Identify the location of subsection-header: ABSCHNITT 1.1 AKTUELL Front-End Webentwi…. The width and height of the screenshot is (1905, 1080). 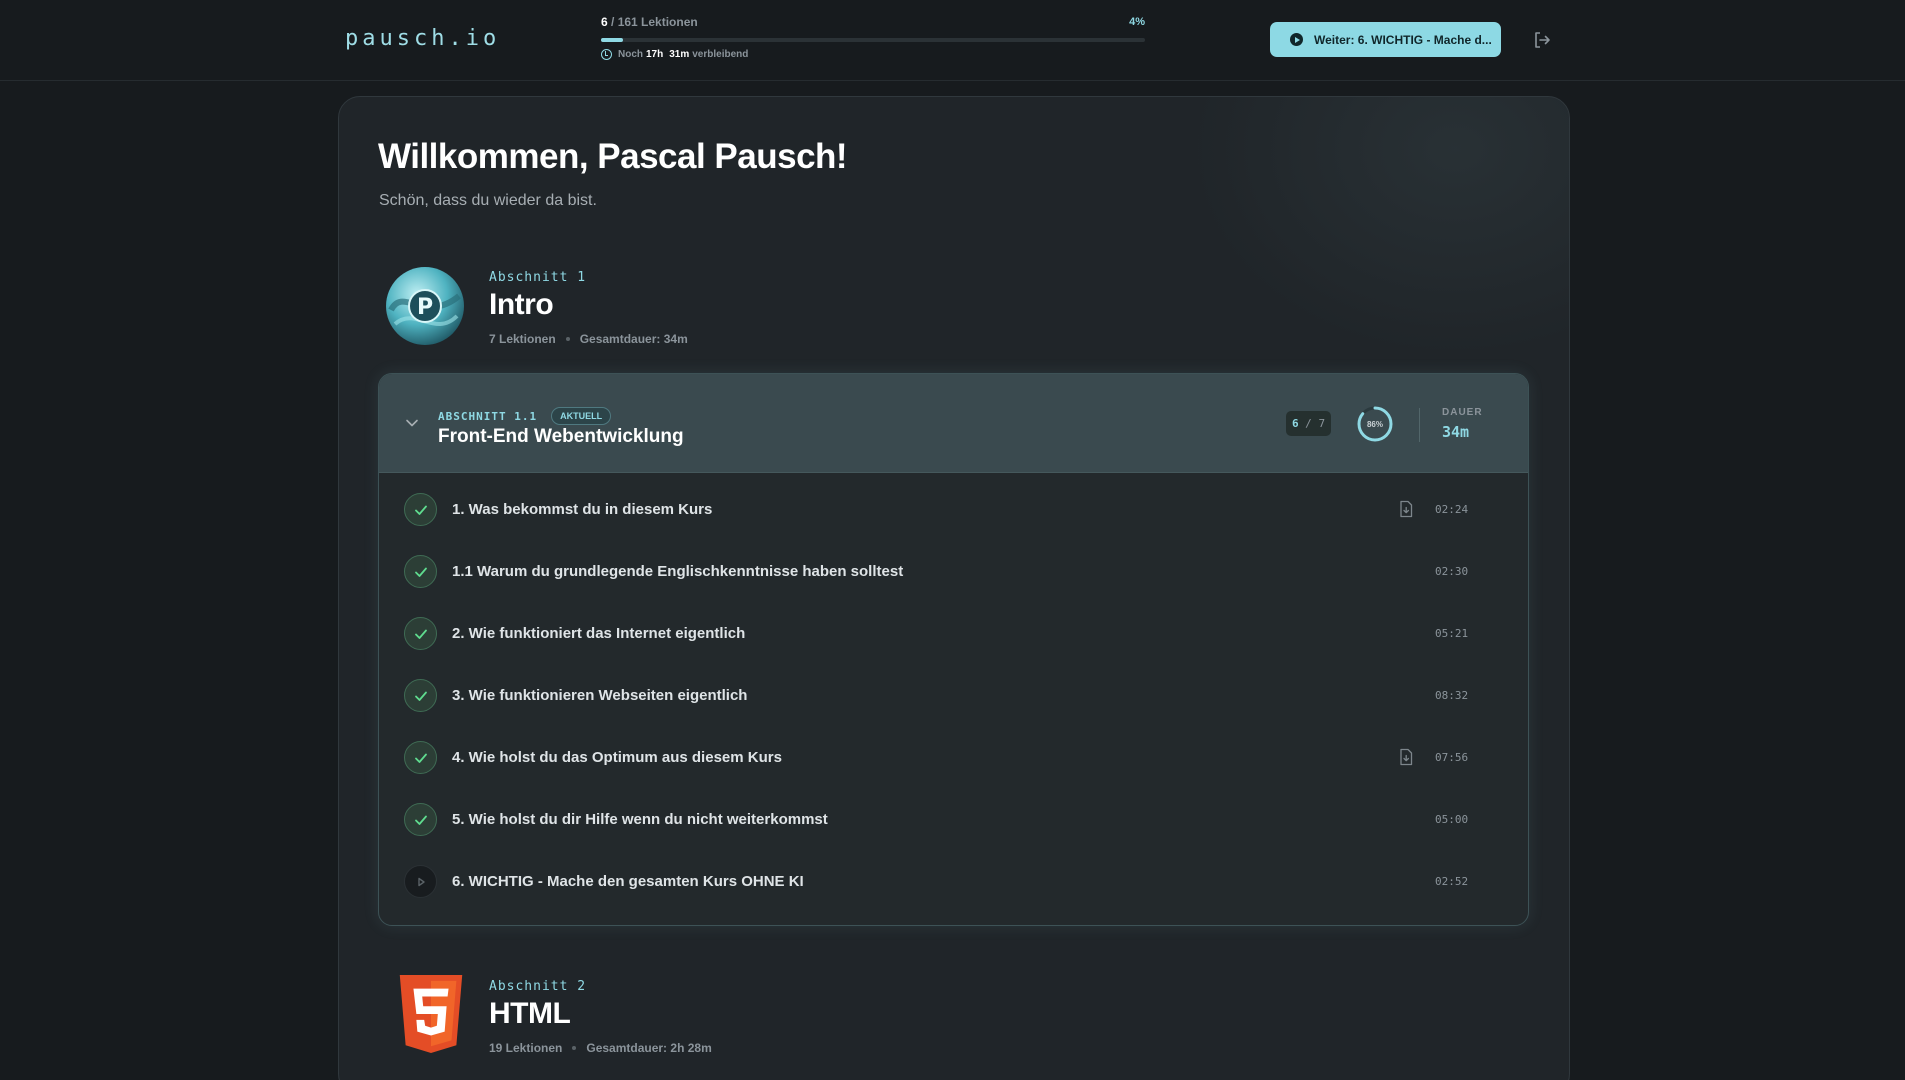
(953, 423).